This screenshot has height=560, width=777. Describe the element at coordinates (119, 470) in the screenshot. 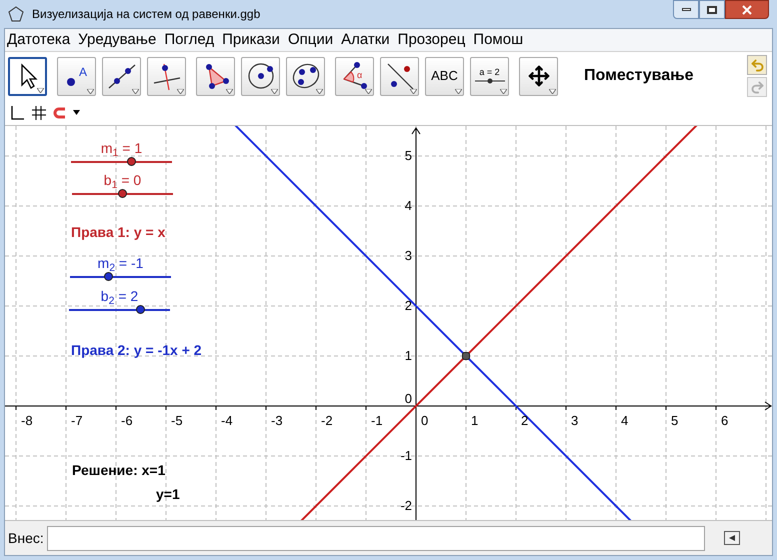

I see `solution-text: Решение: x=1` at that location.